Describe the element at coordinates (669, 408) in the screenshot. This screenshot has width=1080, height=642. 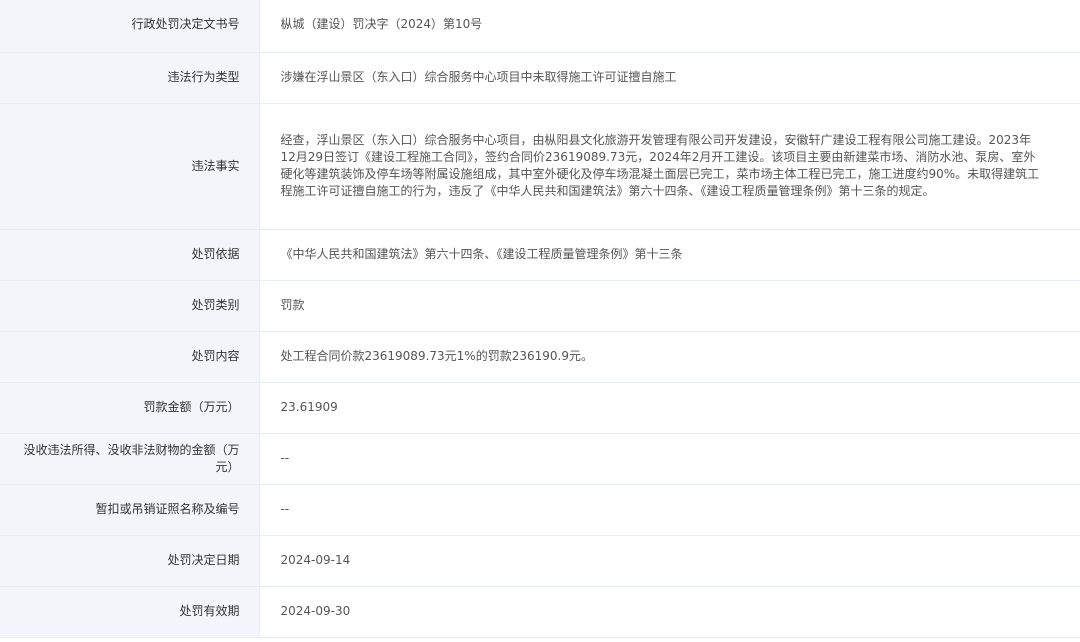
I see `row-value: 23.61909` at that location.